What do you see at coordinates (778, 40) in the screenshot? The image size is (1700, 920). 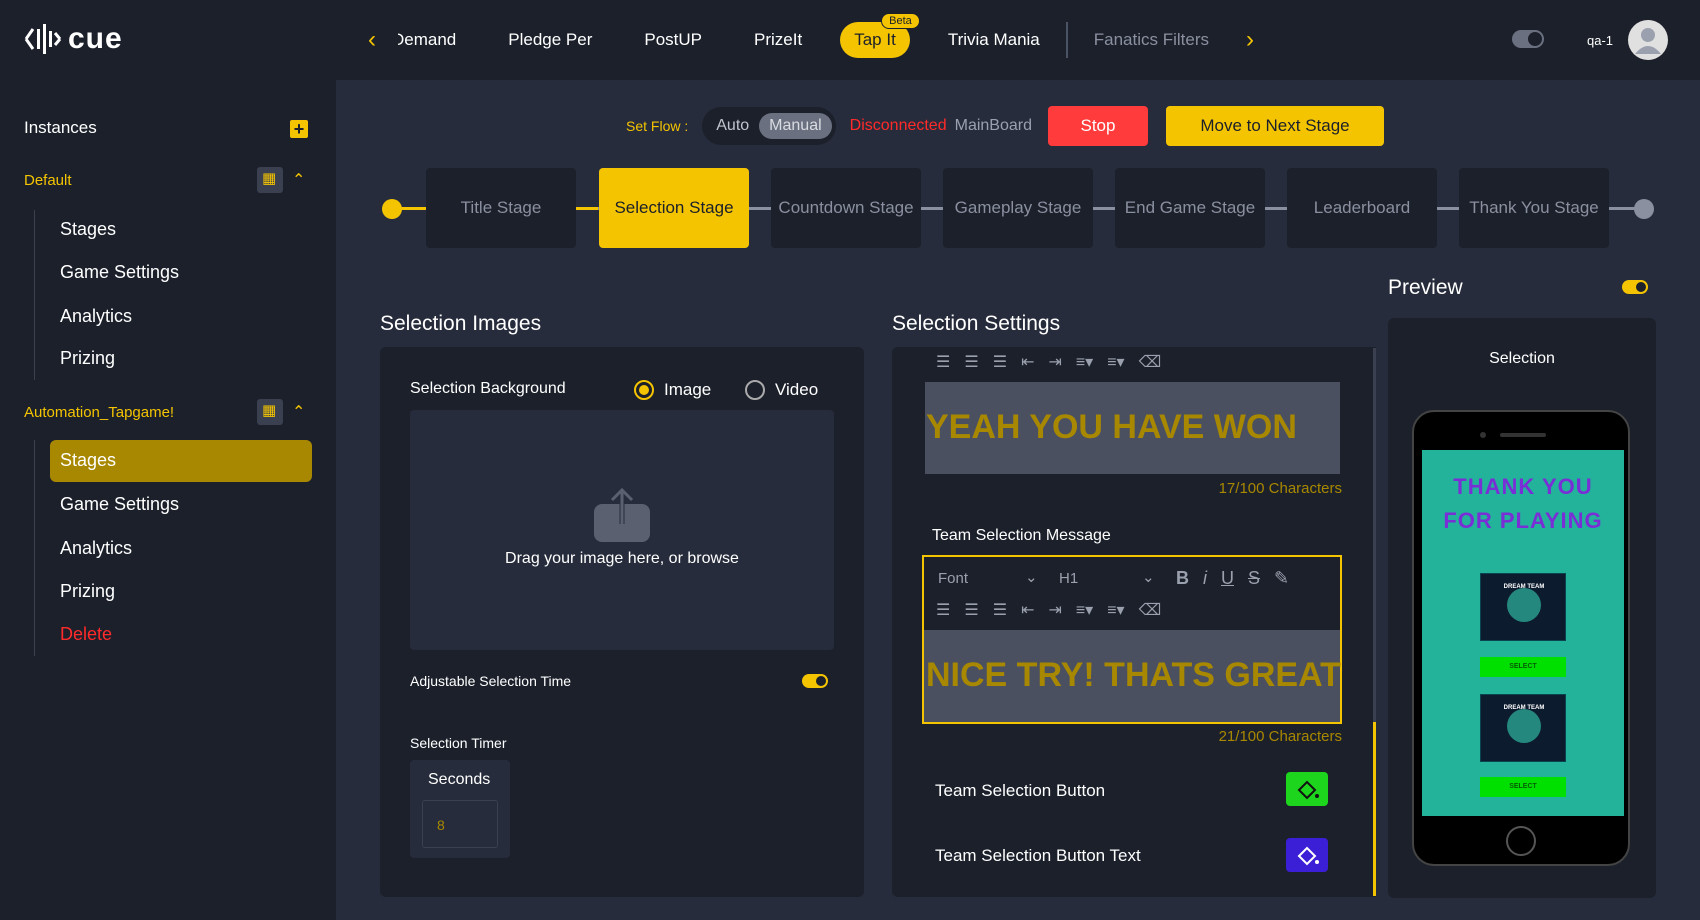 I see `tab-prizeit: PrizeIt` at bounding box center [778, 40].